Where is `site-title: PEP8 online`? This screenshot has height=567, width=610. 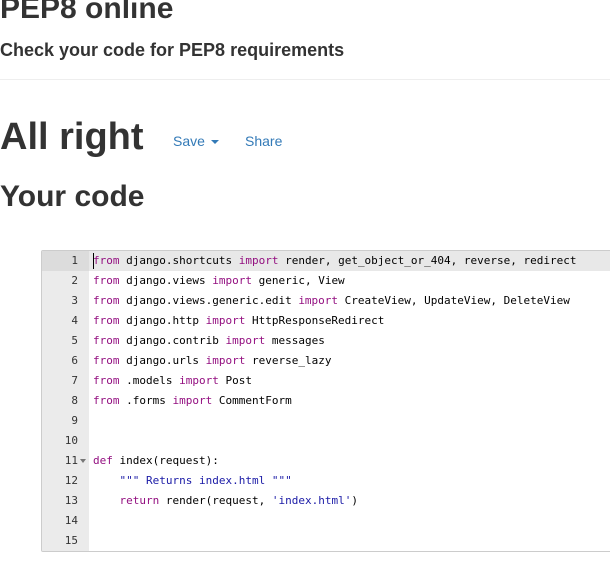 site-title: PEP8 online is located at coordinates (87, 12).